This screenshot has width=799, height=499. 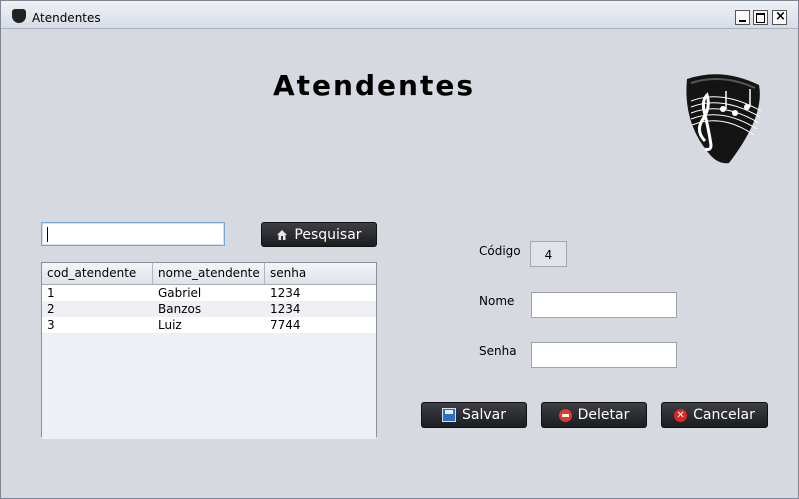 What do you see at coordinates (603, 415) in the screenshot?
I see `delete-button-label: Deletar` at bounding box center [603, 415].